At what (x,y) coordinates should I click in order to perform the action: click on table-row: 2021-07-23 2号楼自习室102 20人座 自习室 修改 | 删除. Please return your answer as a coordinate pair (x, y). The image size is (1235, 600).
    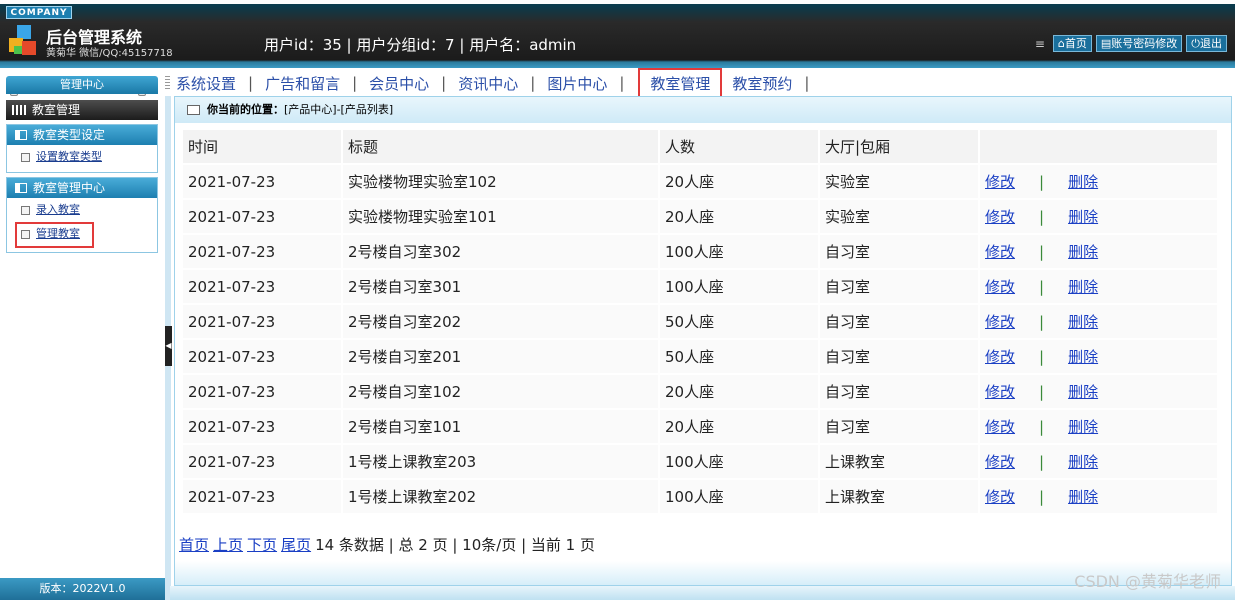
    Looking at the image, I should click on (700, 391).